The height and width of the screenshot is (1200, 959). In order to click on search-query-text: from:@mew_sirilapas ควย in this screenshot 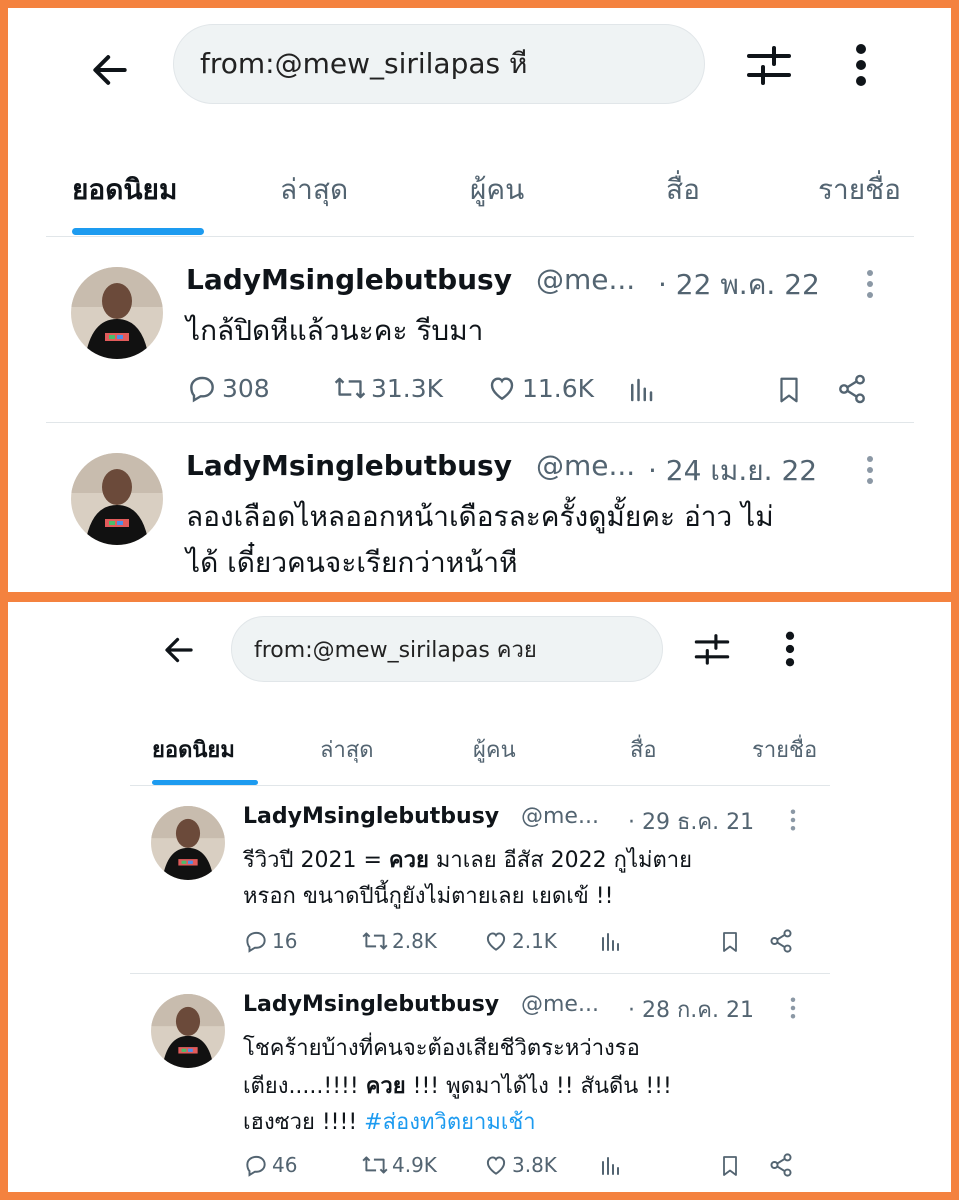, I will do `click(395, 650)`.